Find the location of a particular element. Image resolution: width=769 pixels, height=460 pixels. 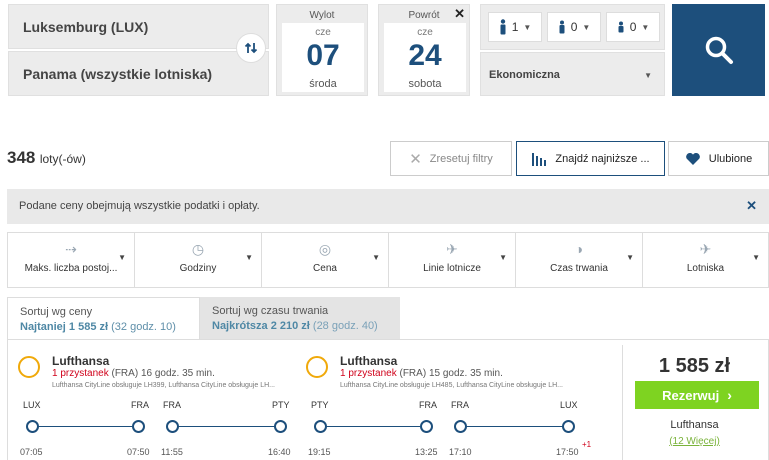

airport-icon: ✈ is located at coordinates (705, 249).